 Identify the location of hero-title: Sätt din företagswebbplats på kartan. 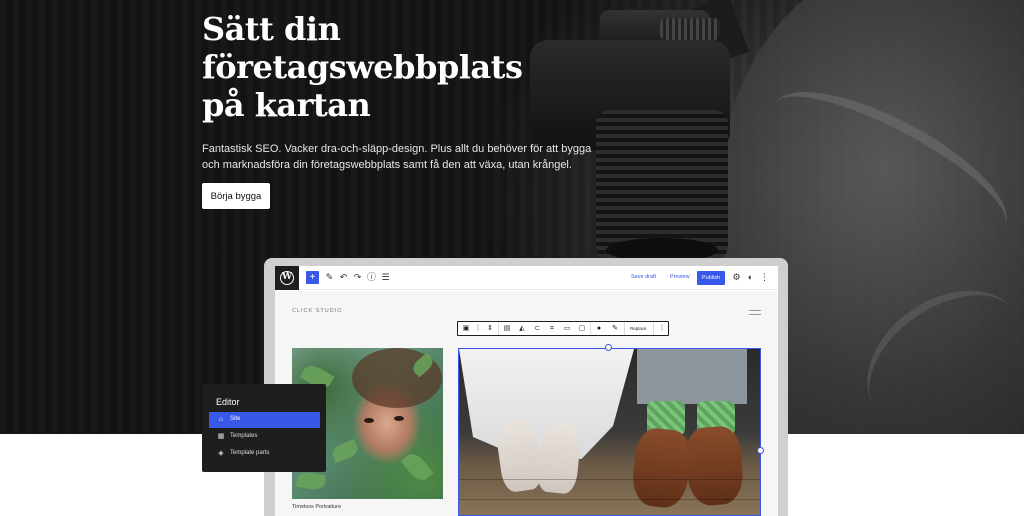
(412, 67).